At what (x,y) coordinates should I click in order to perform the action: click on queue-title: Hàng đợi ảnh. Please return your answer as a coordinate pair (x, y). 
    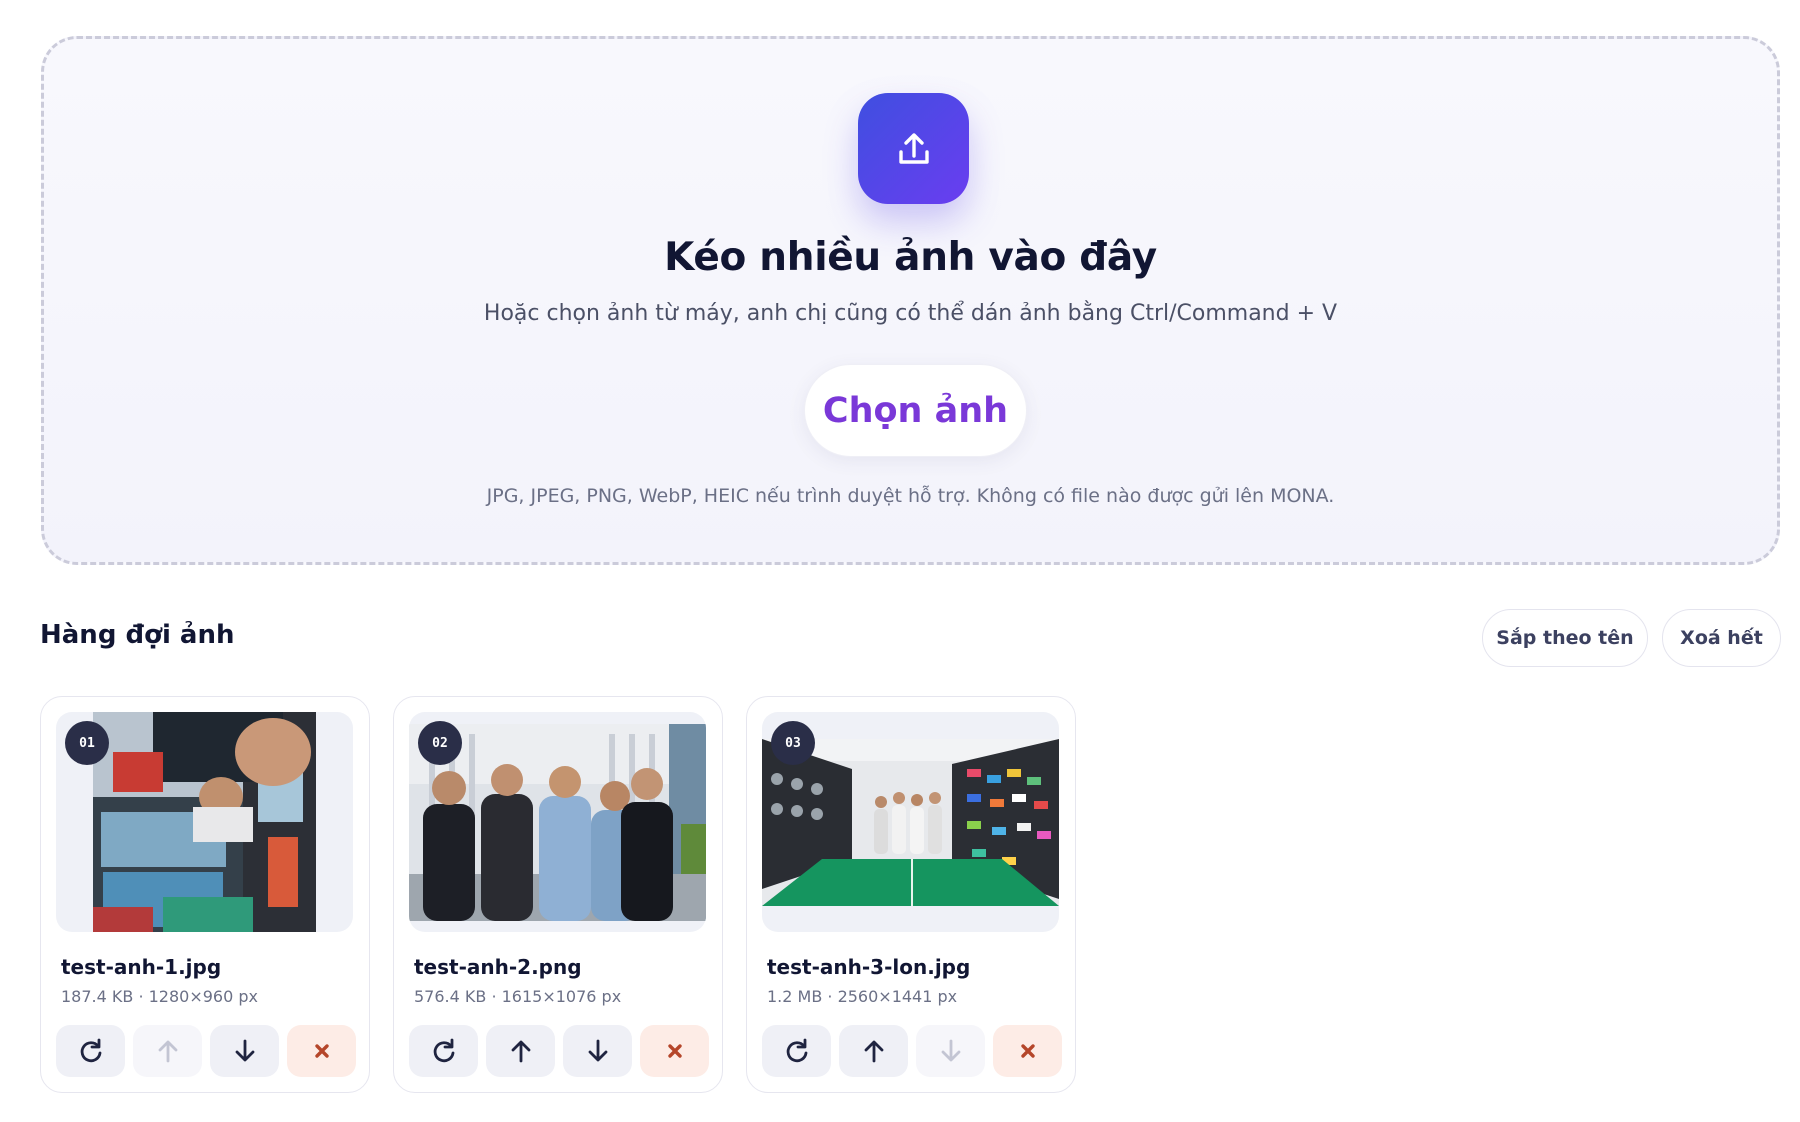
    Looking at the image, I should click on (137, 635).